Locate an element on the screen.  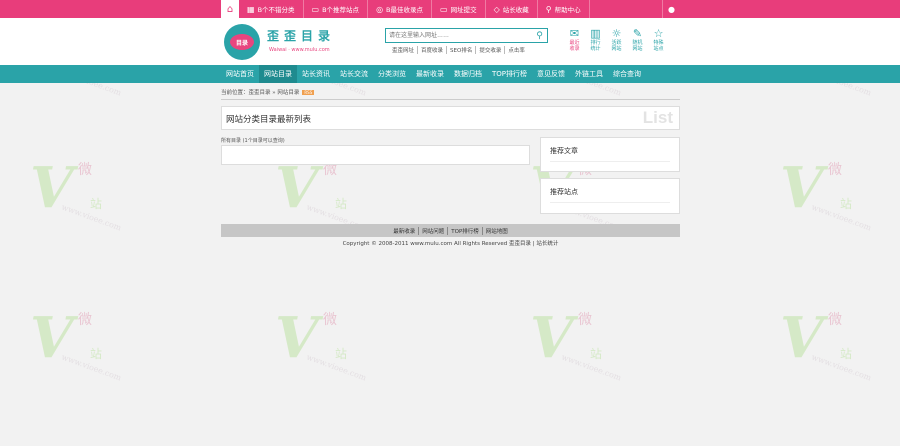
footer-link: 网站问题 is located at coordinates (434, 230).